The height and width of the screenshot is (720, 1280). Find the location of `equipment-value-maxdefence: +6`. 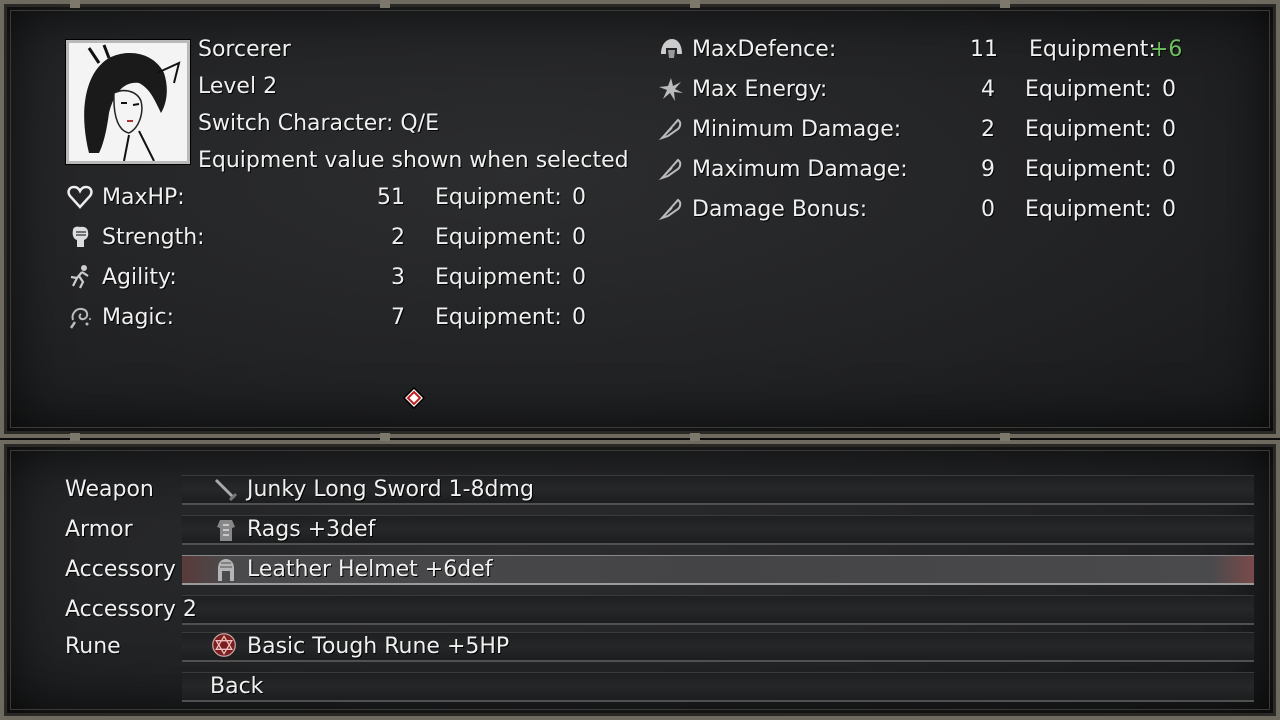

equipment-value-maxdefence: +6 is located at coordinates (1166, 49).